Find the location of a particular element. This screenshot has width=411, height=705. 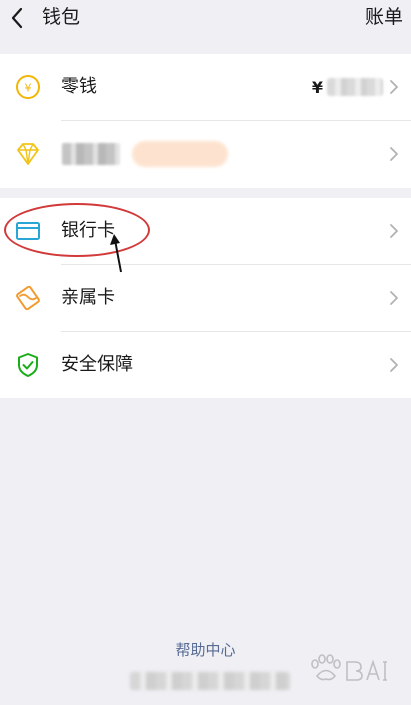

family-card-icon is located at coordinates (28, 298).